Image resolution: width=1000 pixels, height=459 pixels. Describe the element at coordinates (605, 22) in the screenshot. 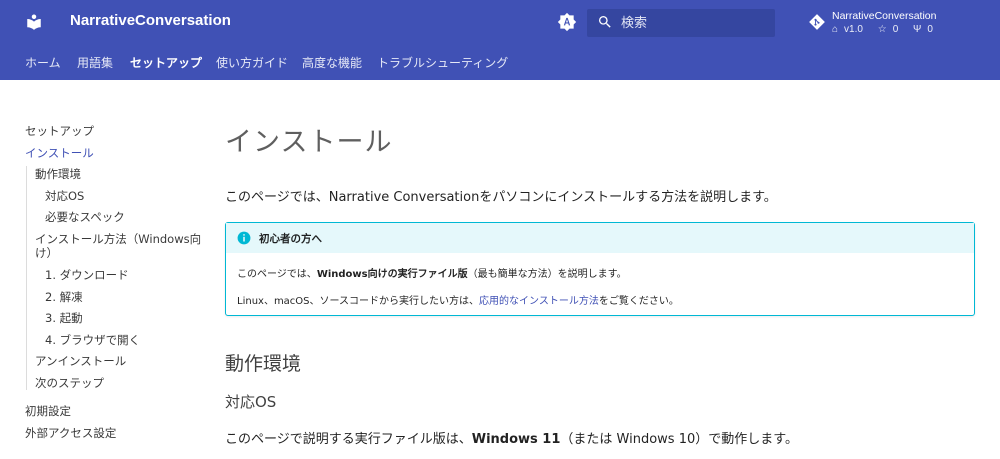

I see `search-icon` at that location.